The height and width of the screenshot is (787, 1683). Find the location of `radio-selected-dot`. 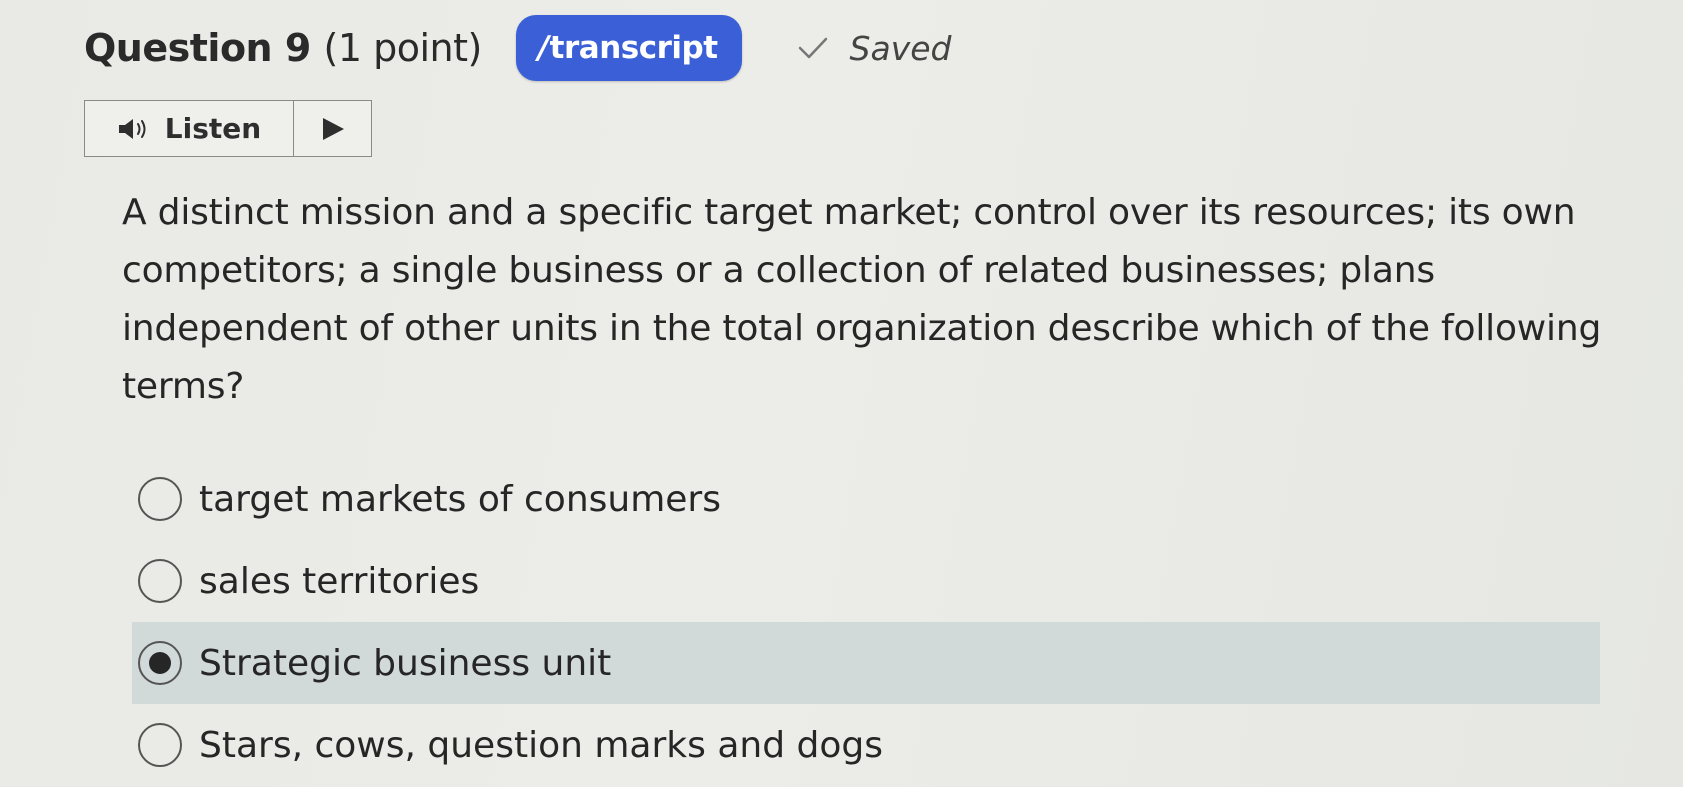

radio-selected-dot is located at coordinates (160, 663).